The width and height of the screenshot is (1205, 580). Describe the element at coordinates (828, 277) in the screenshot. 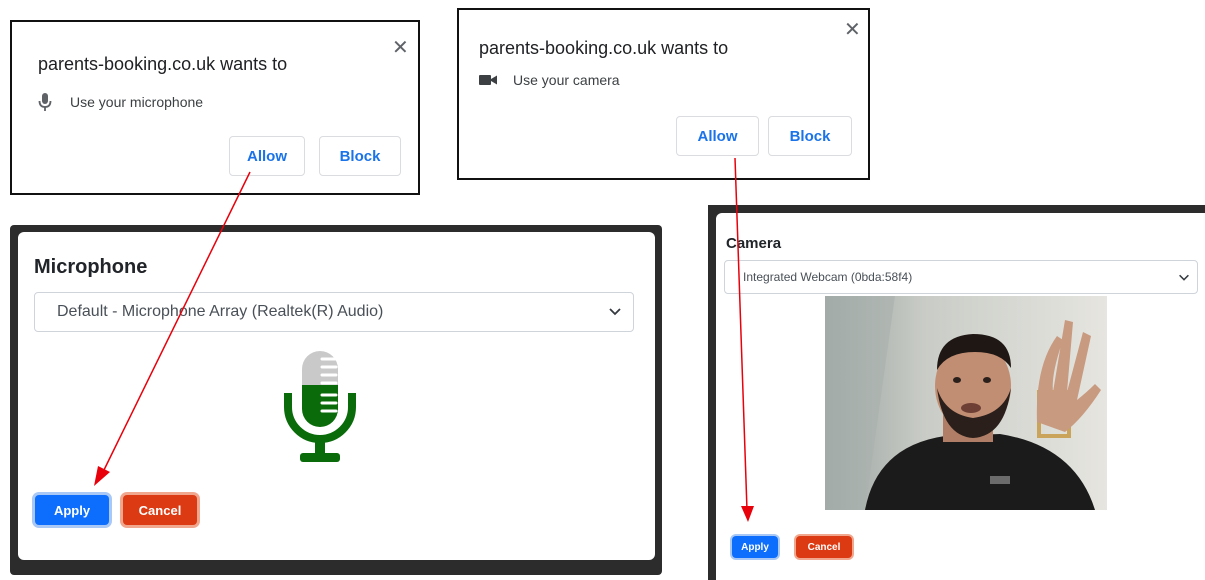

I see `selected-device-label: Integrated Webcam (0bda:58f4)` at that location.